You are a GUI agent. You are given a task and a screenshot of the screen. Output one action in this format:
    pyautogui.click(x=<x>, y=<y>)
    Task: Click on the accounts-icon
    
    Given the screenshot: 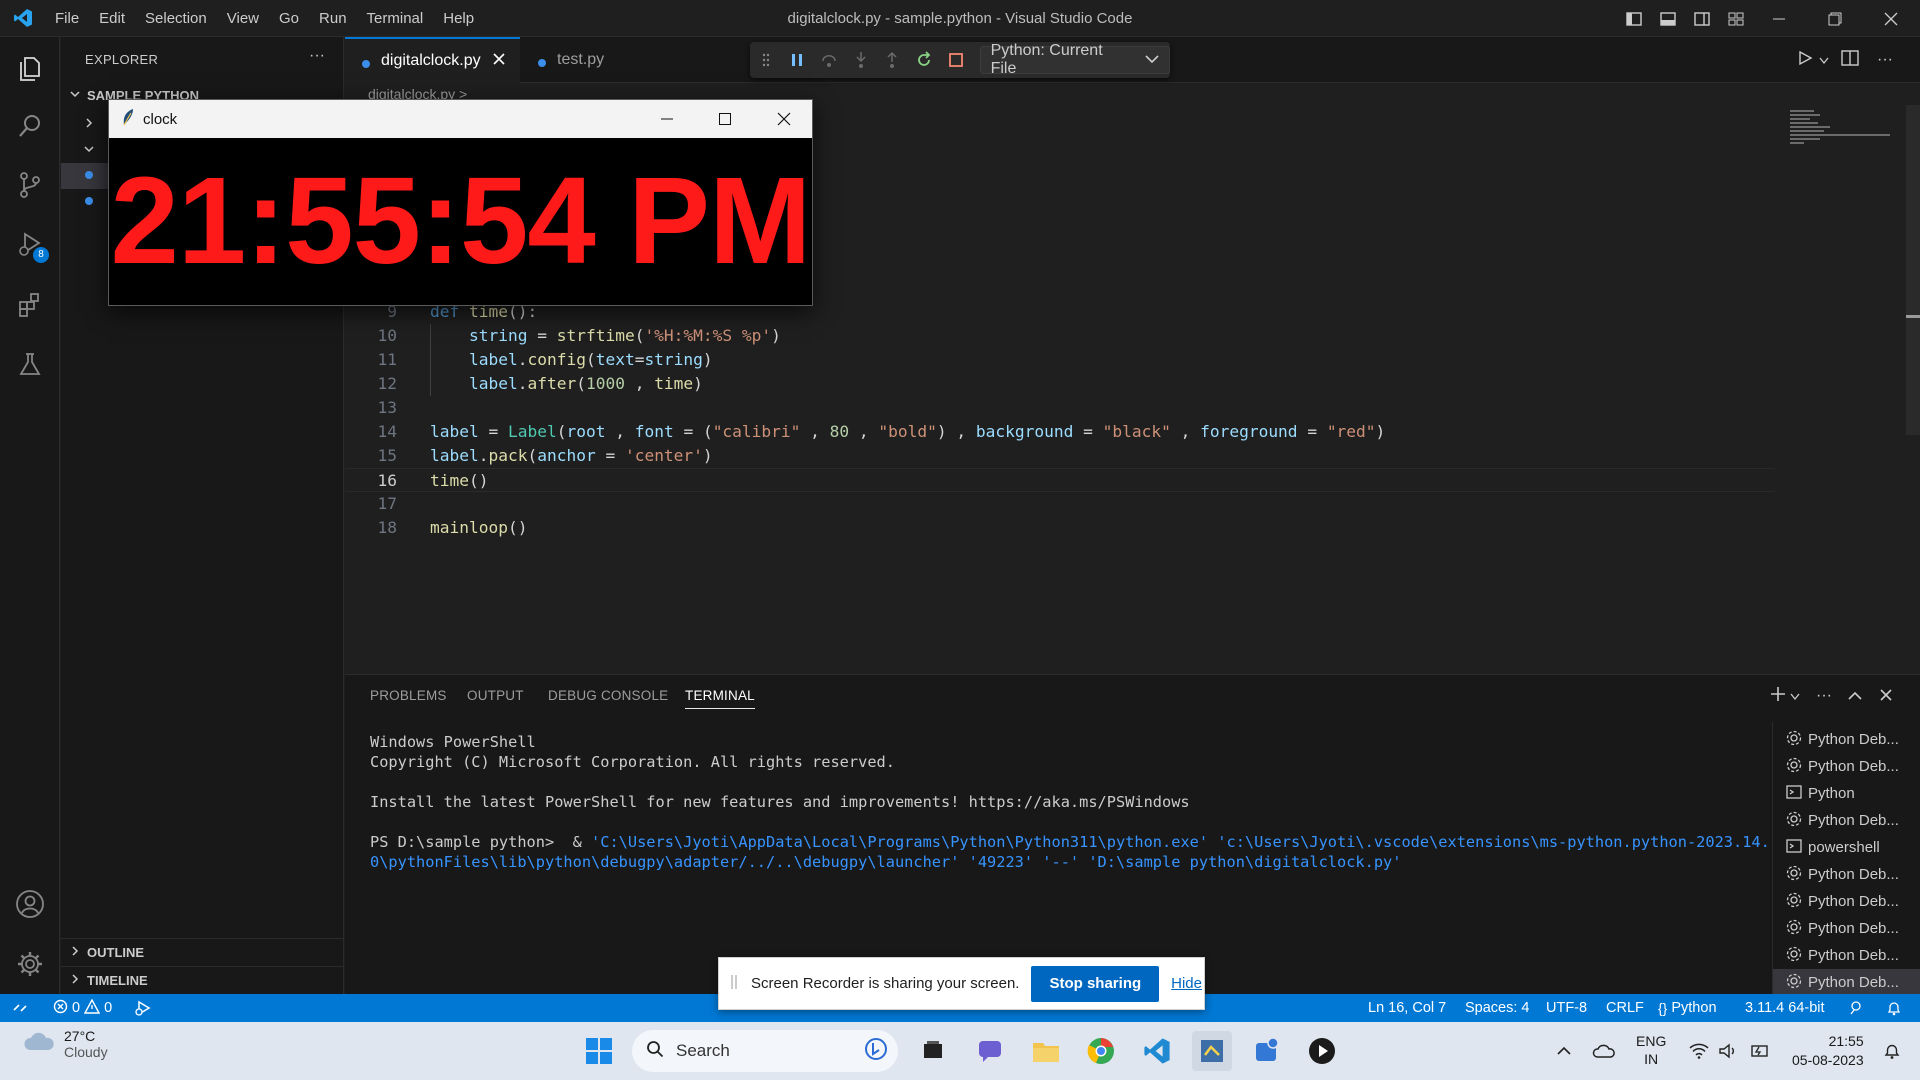 What is the action you would take?
    pyautogui.click(x=30, y=904)
    